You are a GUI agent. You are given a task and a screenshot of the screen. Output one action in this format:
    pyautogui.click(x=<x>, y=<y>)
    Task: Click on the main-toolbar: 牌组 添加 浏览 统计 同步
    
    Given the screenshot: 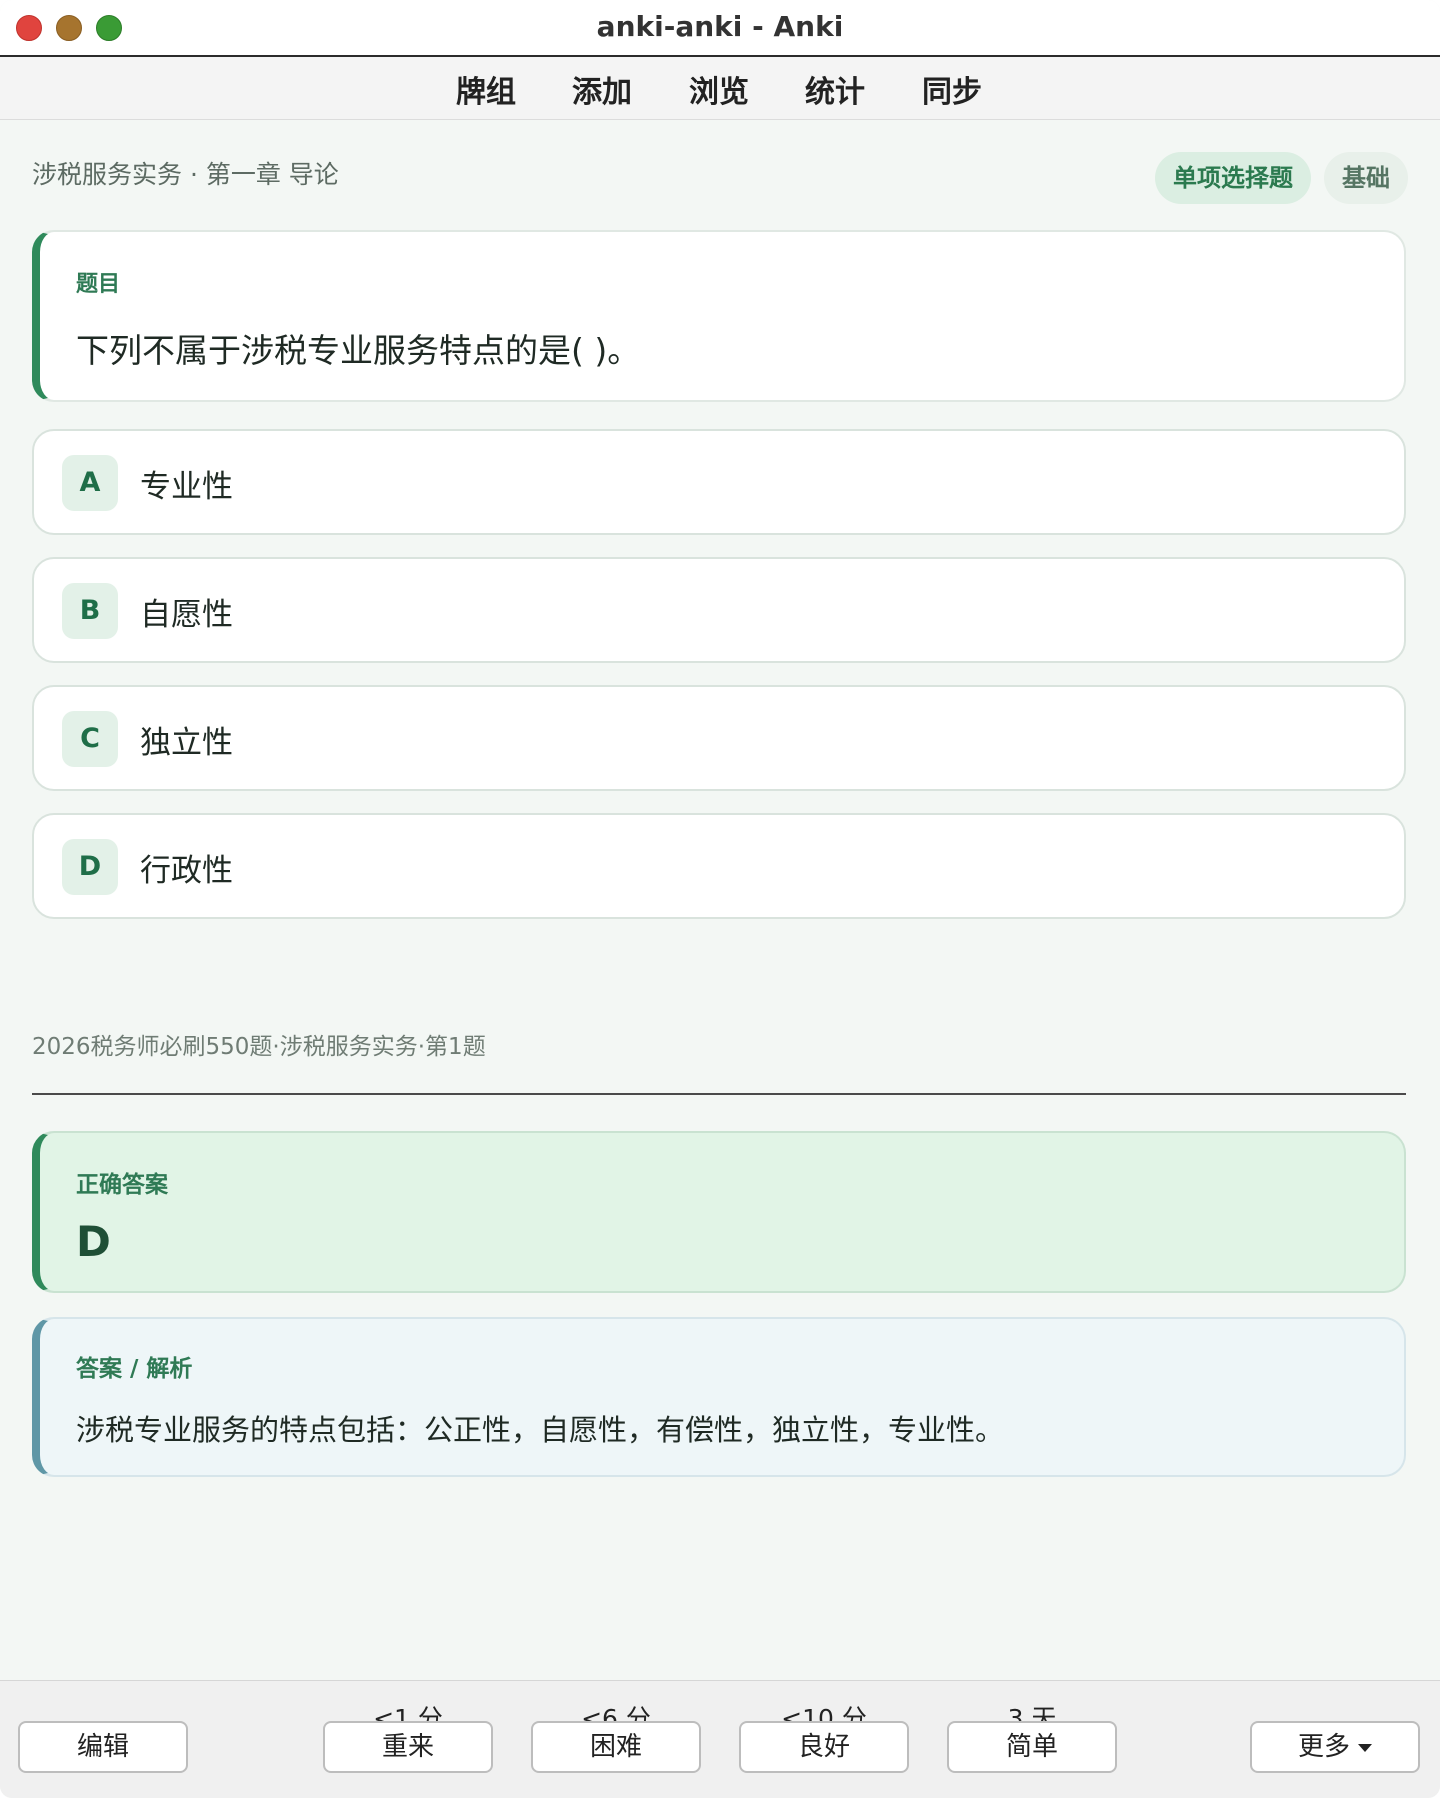 What is the action you would take?
    pyautogui.click(x=720, y=88)
    